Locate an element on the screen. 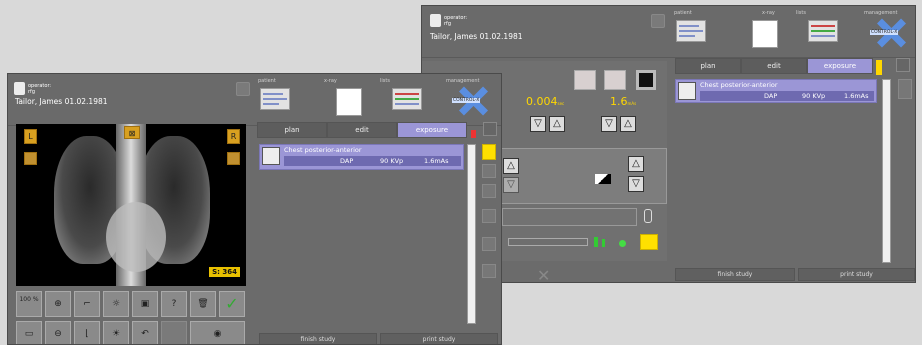 The image size is (922, 345). finish-study-label: finish study is located at coordinates (318, 339).